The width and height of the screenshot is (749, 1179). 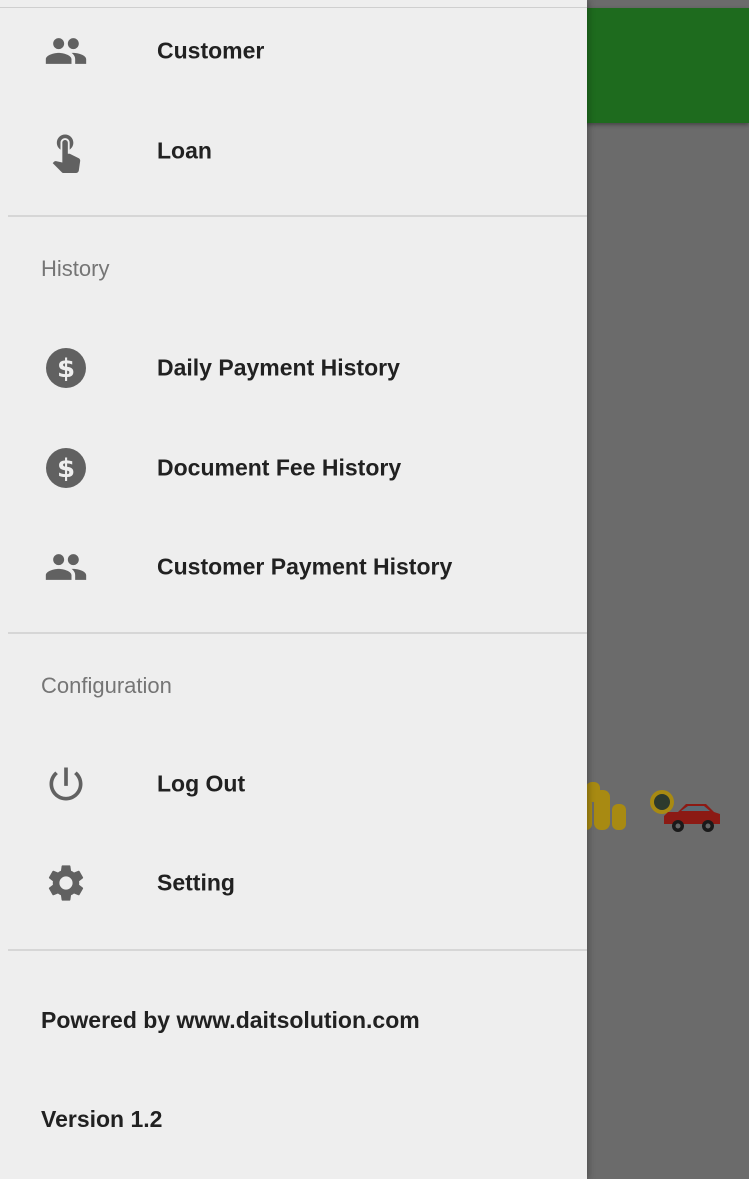 What do you see at coordinates (66, 784) in the screenshot?
I see `power-icon` at bounding box center [66, 784].